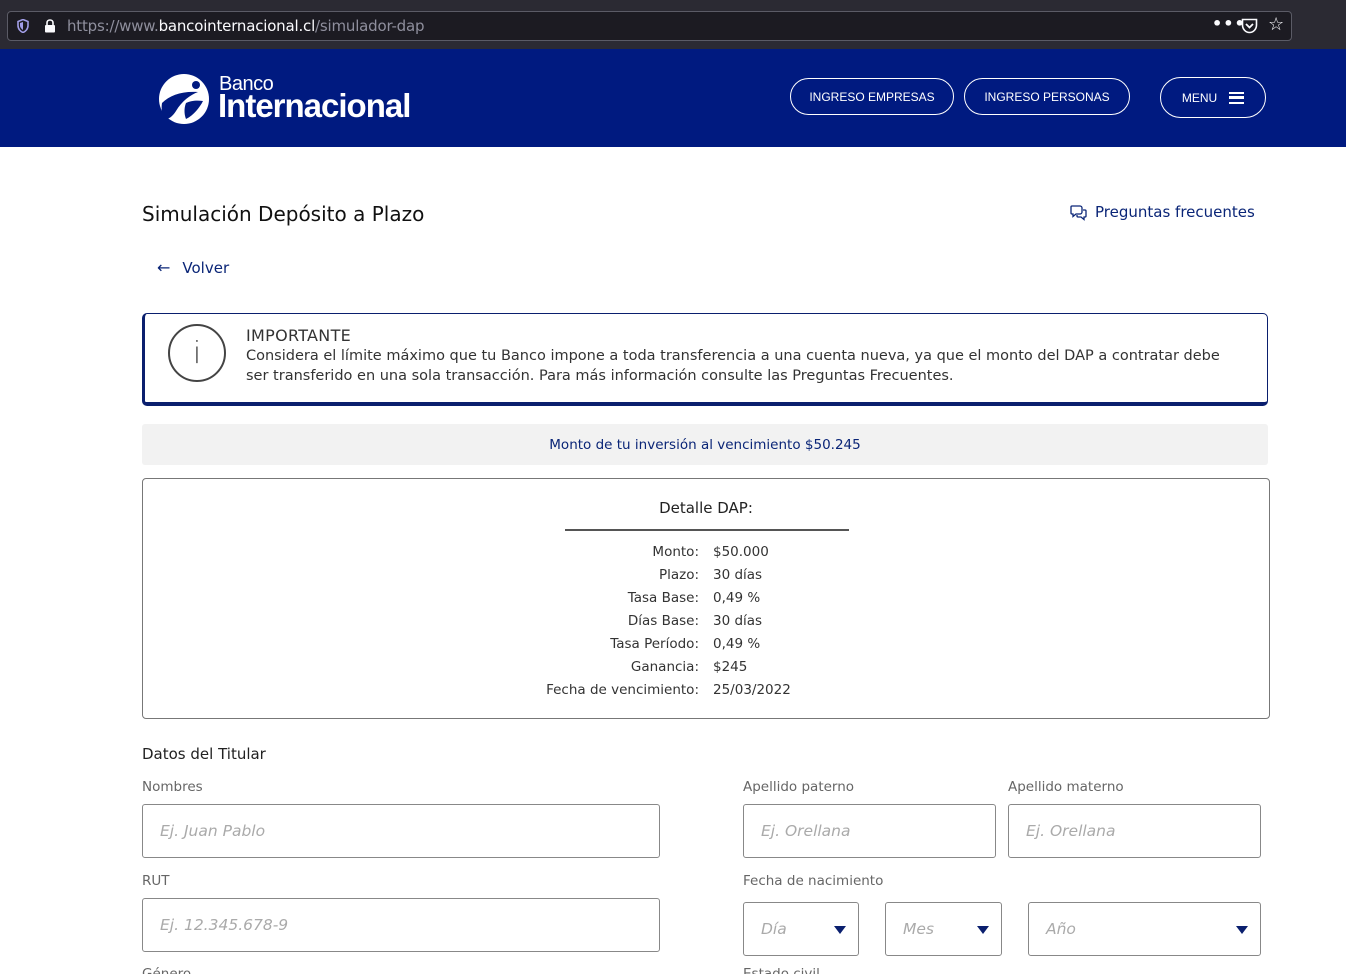  Describe the element at coordinates (663, 621) in the screenshot. I see `detalle-label: Días Base:` at that location.